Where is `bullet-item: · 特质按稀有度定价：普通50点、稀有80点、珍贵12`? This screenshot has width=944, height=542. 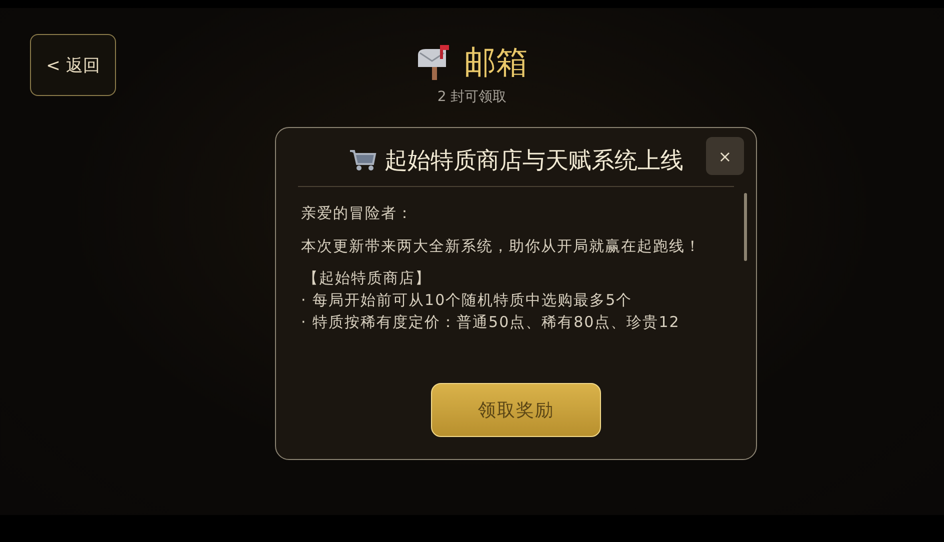 bullet-item: · 特质按稀有度定价：普通50点、稀有80点、珍贵12 is located at coordinates (491, 322).